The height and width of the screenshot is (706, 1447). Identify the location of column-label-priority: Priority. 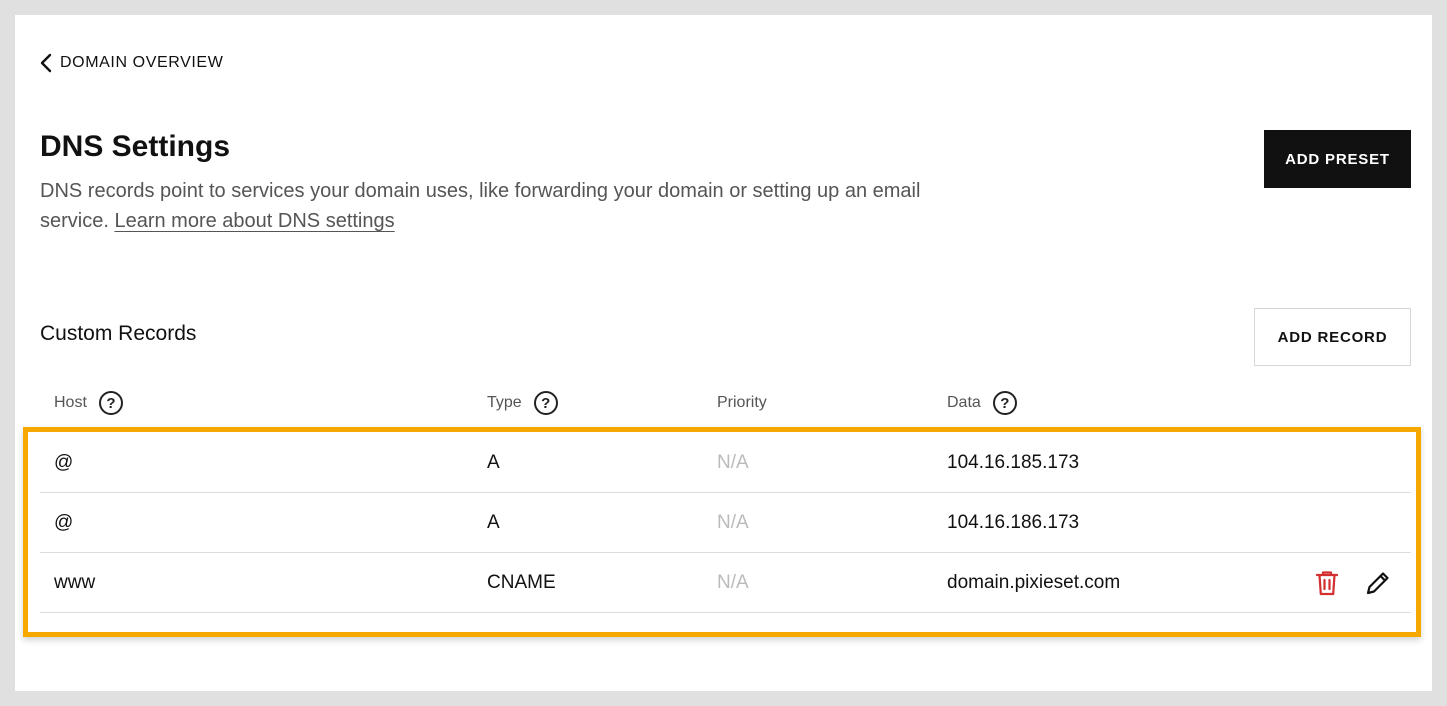
(742, 402).